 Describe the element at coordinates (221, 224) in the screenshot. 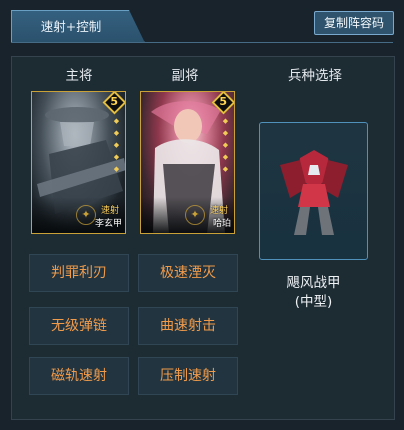

I see `sub-general-name: 哈珀` at that location.